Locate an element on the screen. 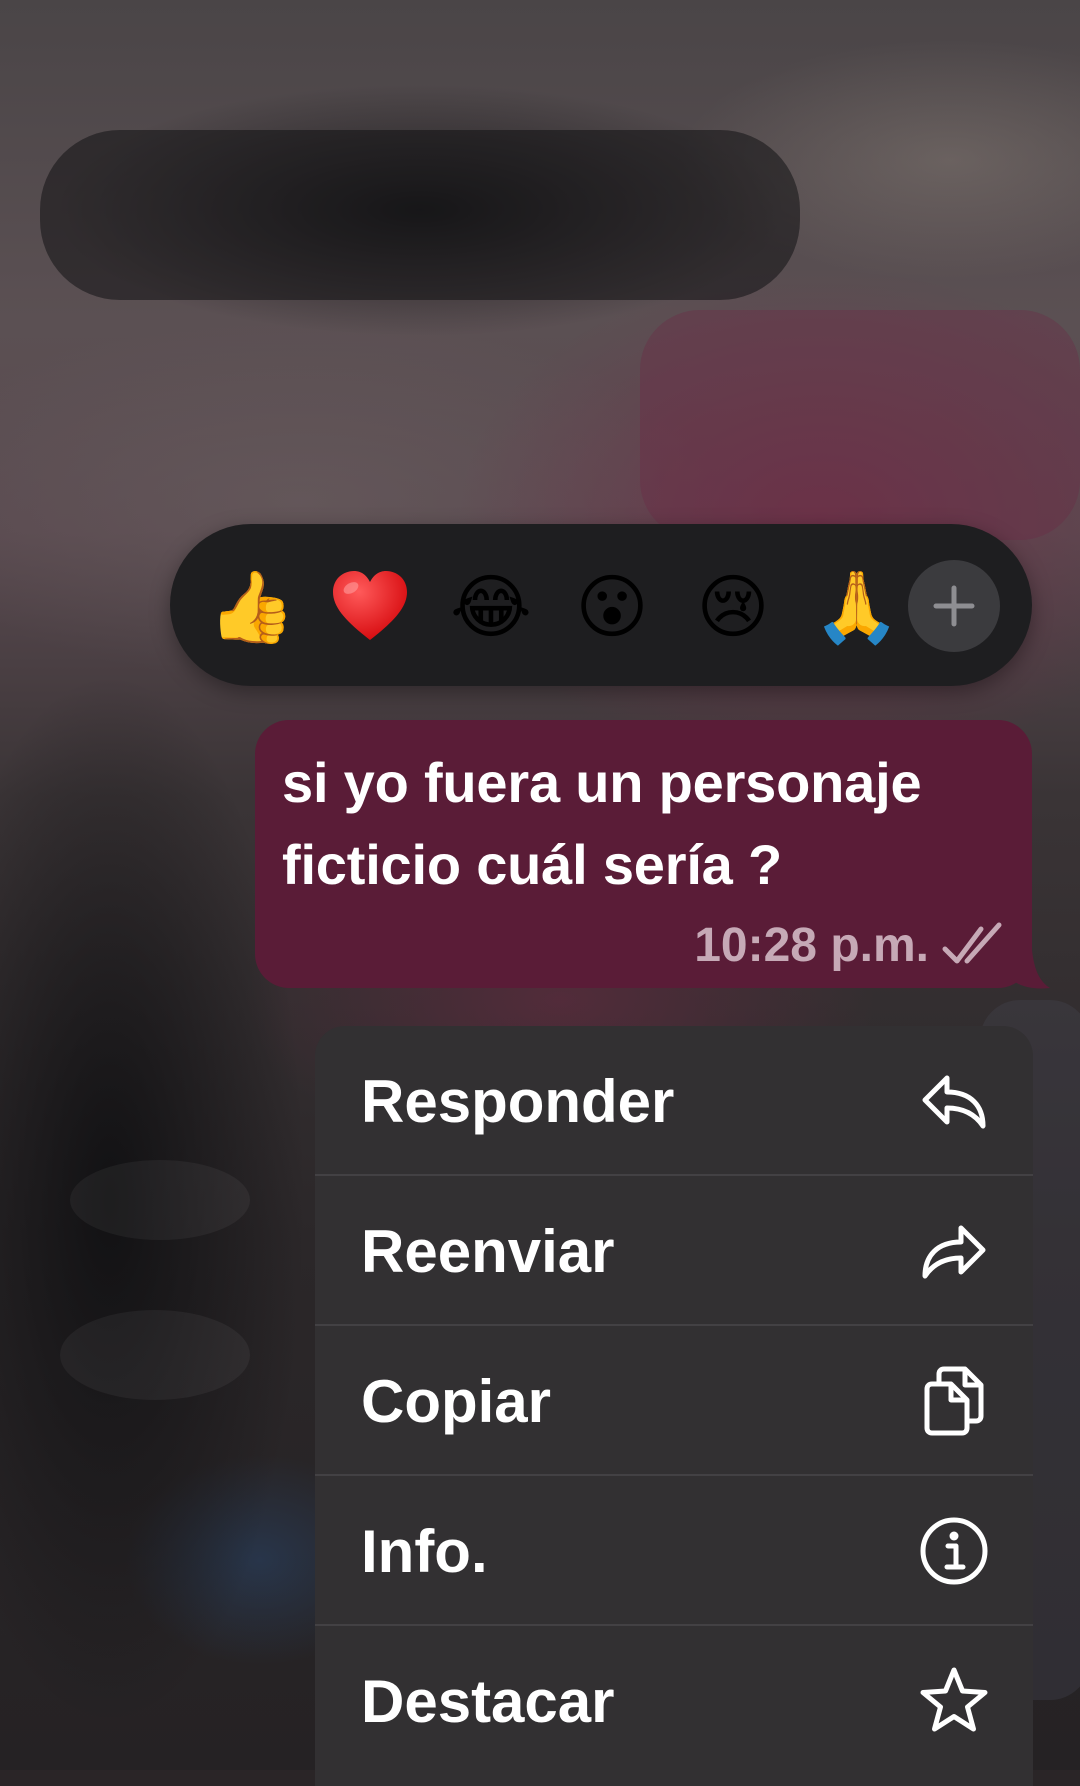 The image size is (1080, 1786). star-icon is located at coordinates (954, 1701).